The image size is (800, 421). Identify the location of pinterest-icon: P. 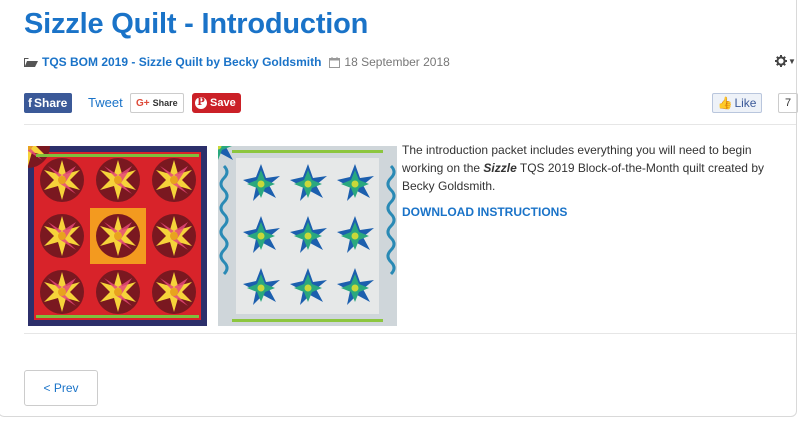
(201, 103).